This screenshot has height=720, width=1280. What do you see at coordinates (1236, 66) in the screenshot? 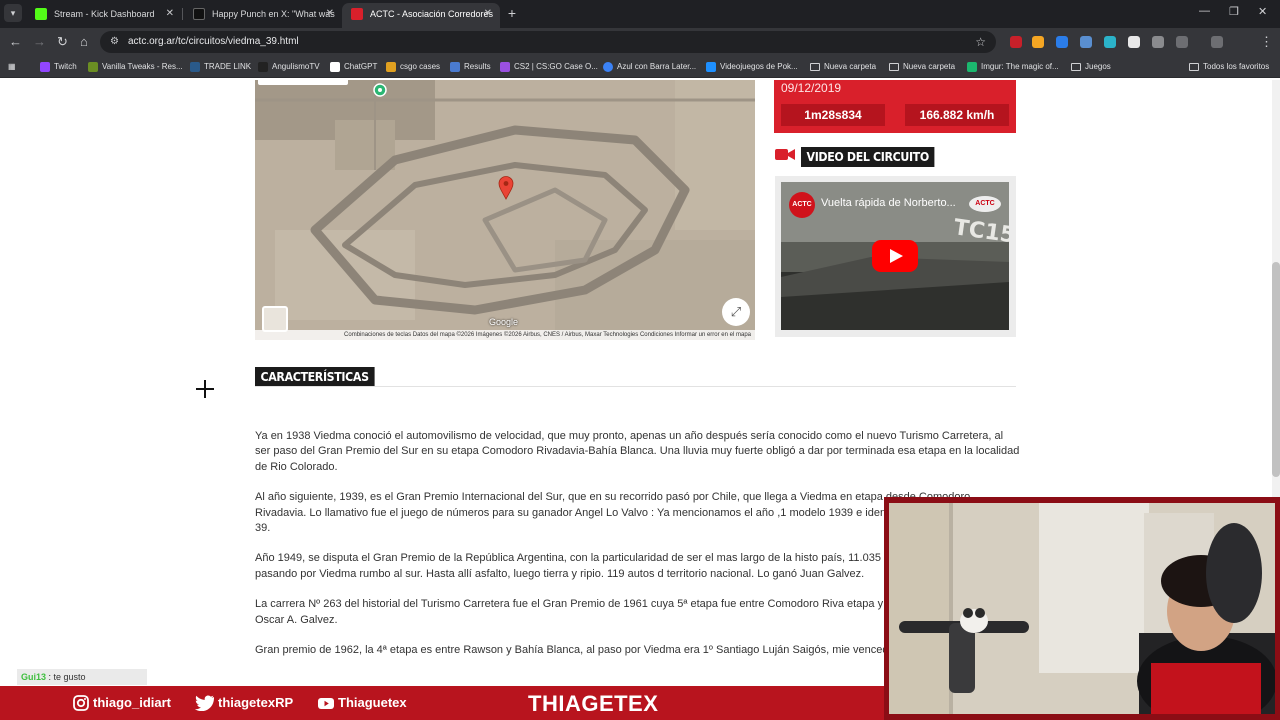
I see `bookmark-label: Todos los favoritos` at bounding box center [1236, 66].